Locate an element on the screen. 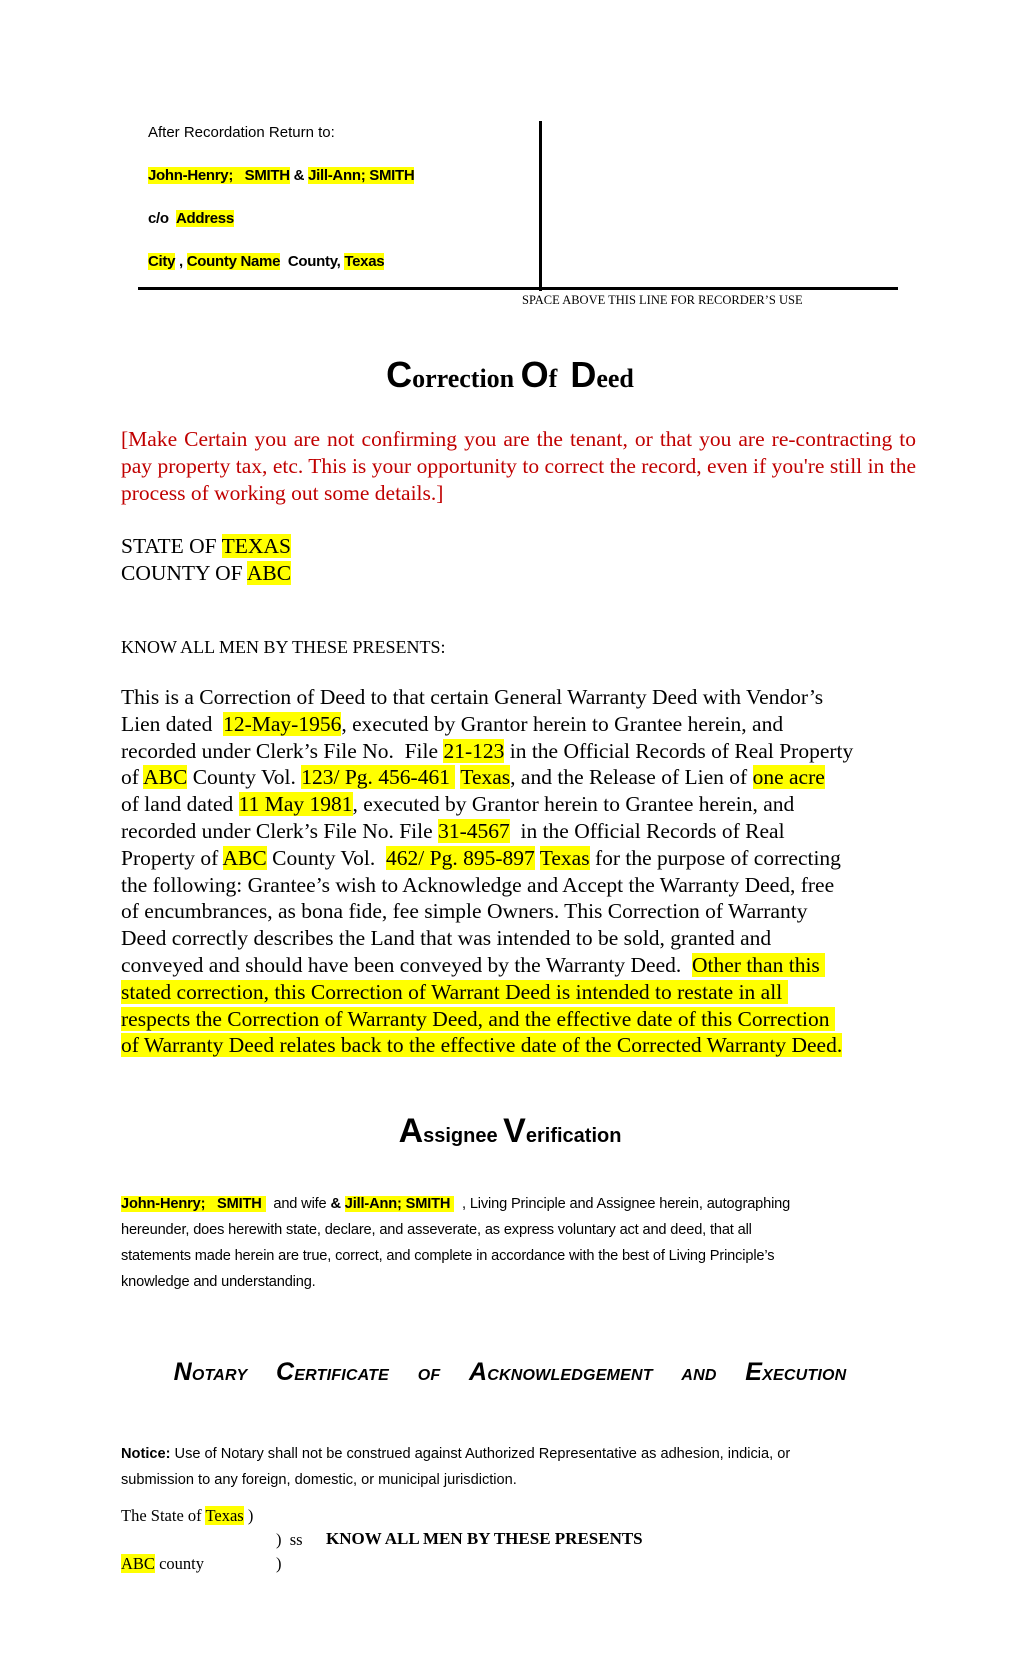  title-cap-o: O is located at coordinates (534, 374).